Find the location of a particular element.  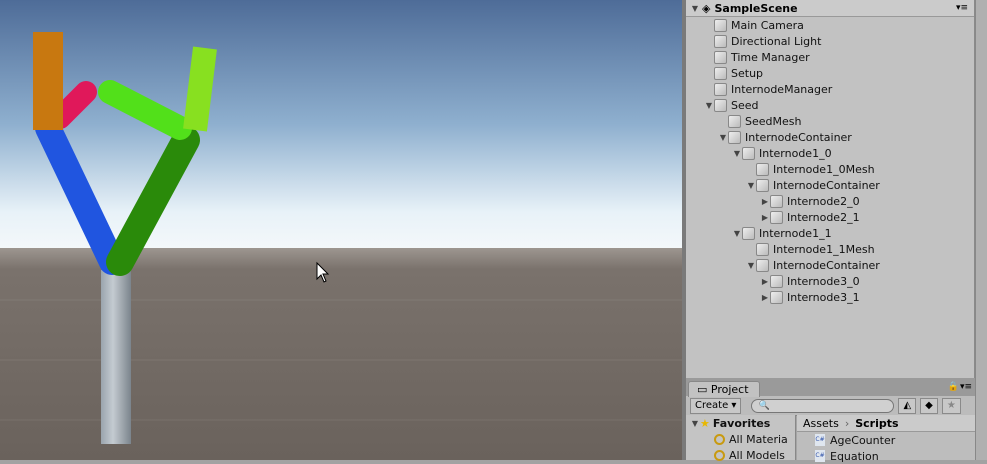

breadcrumb: Assets › Scripts is located at coordinates (886, 423).